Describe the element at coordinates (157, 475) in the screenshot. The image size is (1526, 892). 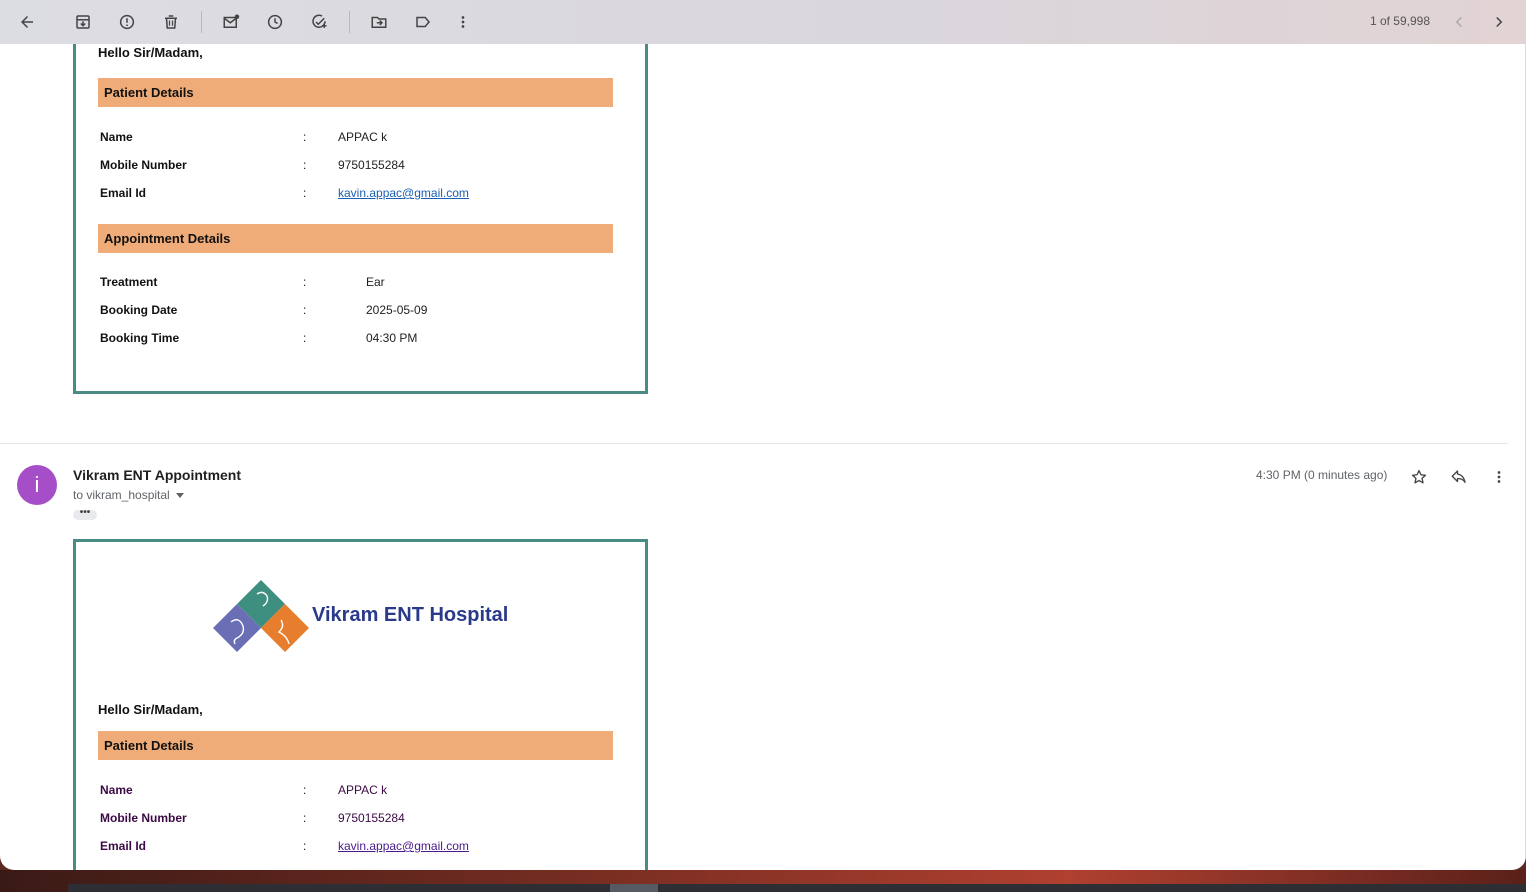
I see `sender-name: Vikram ENT Appointment` at that location.